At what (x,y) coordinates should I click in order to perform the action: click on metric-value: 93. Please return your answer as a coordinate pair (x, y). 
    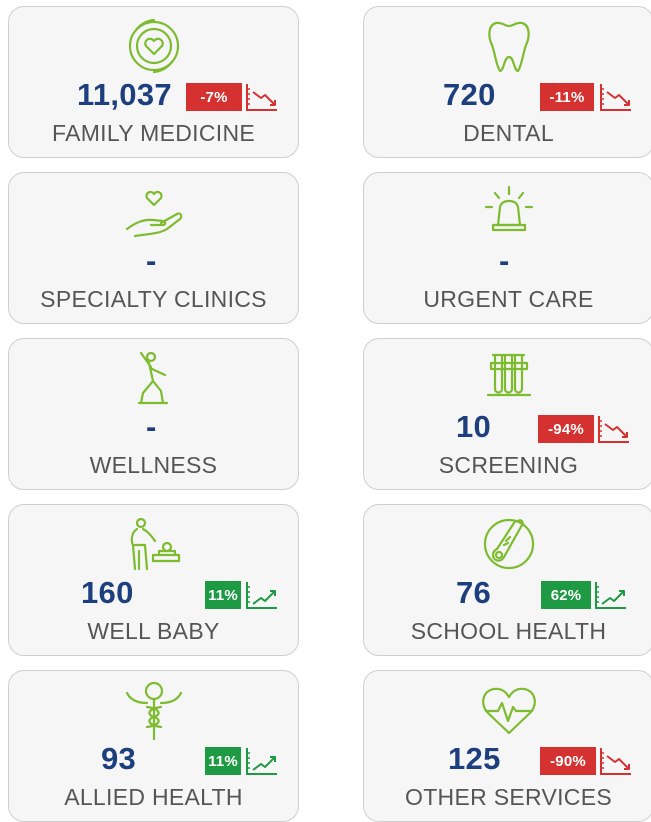
    Looking at the image, I should click on (119, 758).